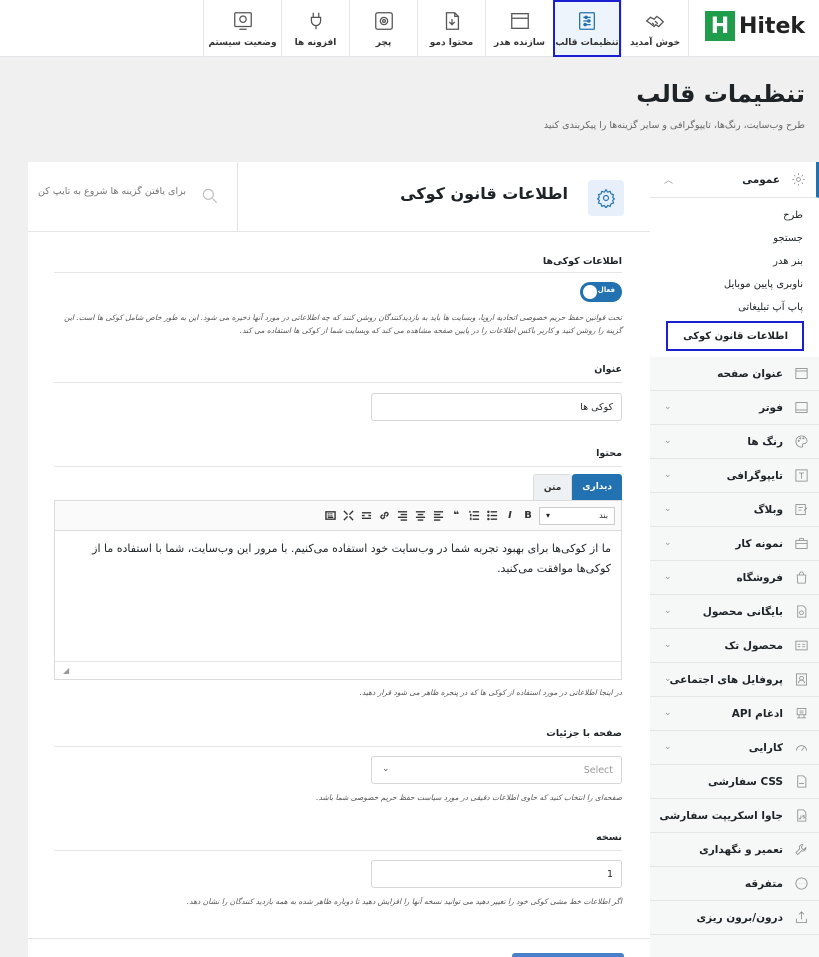 This screenshot has height=957, width=819. I want to click on sidebar-item-css-file: CSS سفارشی, so click(734, 782).